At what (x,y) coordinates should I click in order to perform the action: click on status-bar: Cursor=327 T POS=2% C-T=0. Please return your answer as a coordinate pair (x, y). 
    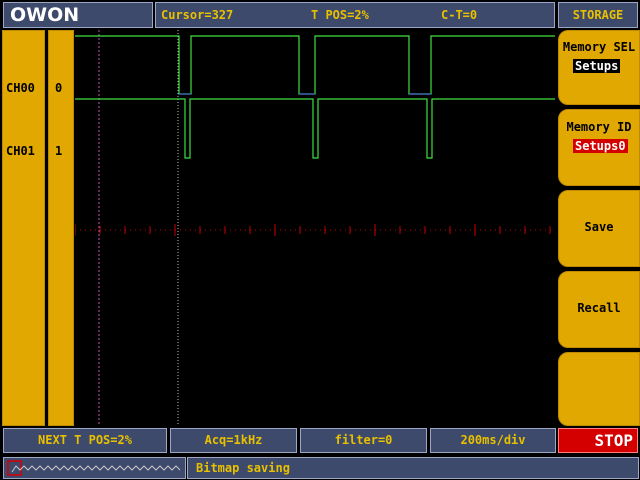
    Looking at the image, I should click on (355, 15).